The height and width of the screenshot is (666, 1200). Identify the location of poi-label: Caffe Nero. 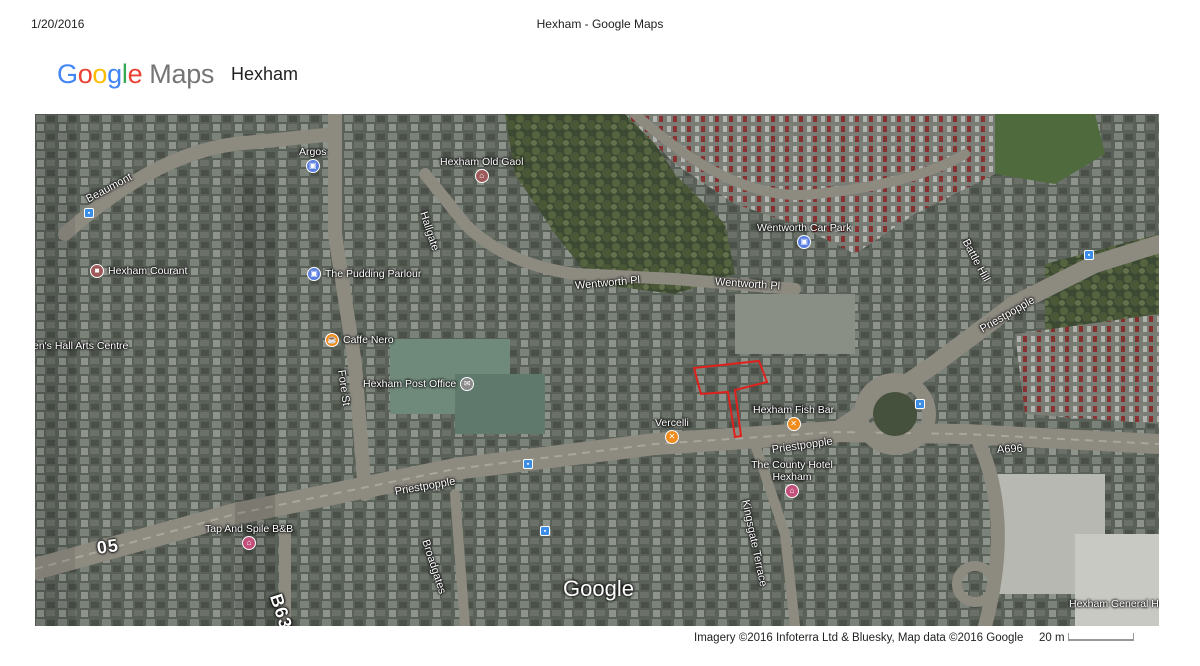
(368, 340).